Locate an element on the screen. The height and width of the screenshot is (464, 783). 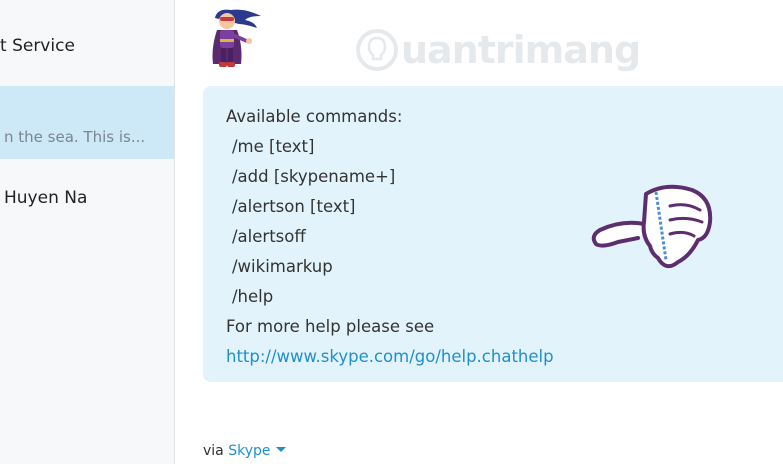
command-alertson: /alertson [text] is located at coordinates (294, 206).